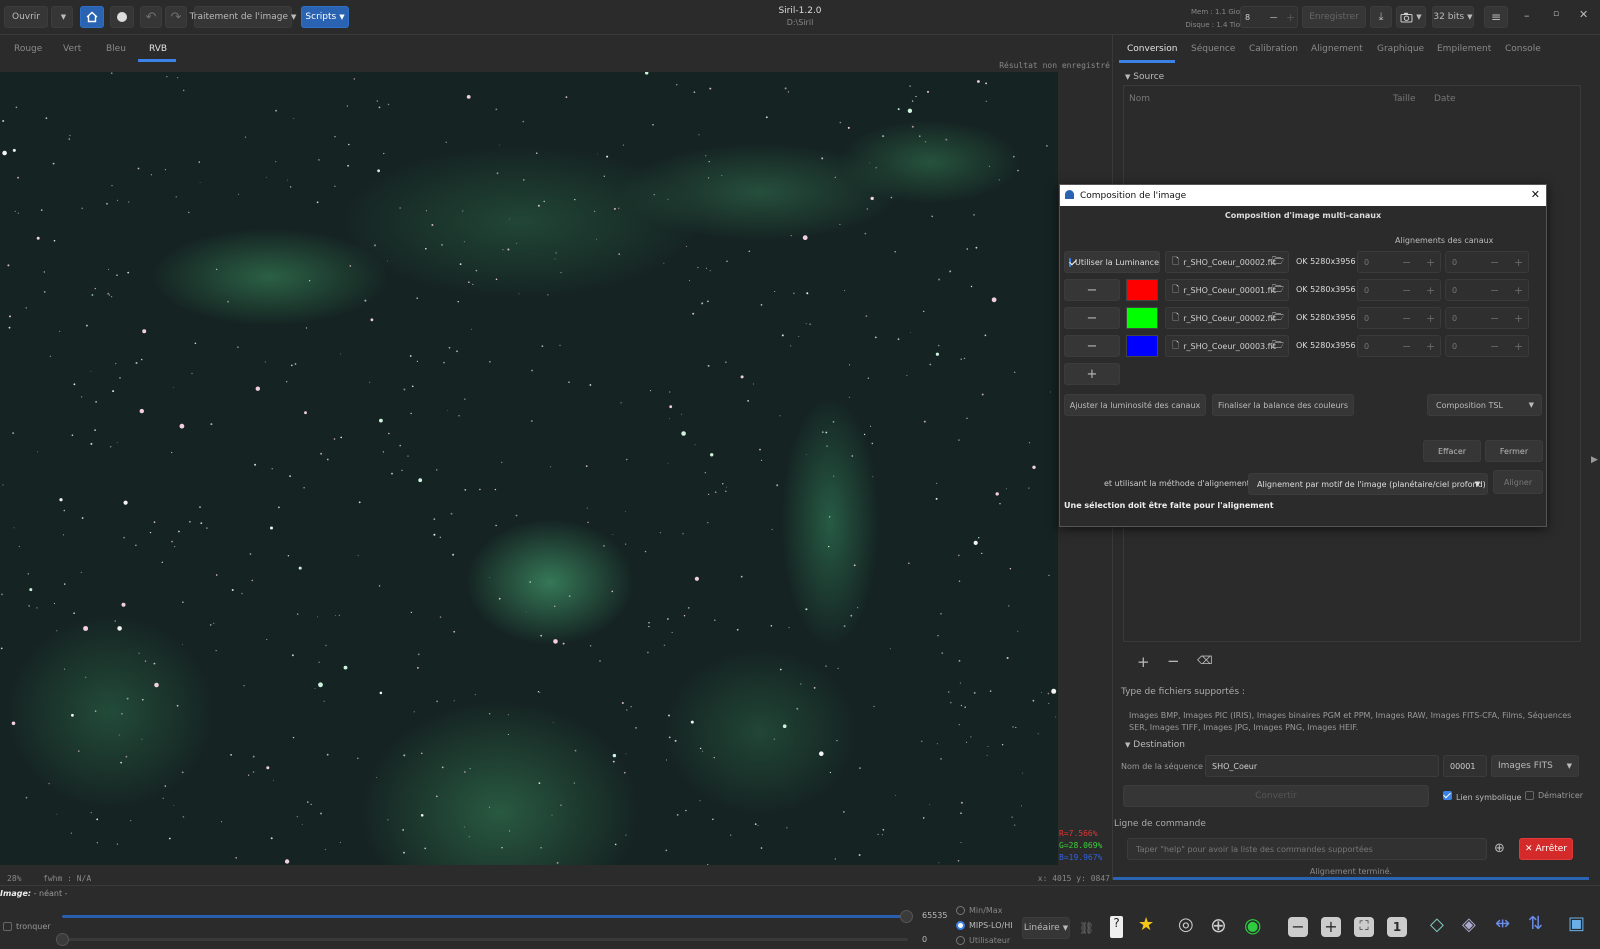  Describe the element at coordinates (984, 925) in the screenshot. I see `mips-radio: MIPS-LO/HI` at that location.